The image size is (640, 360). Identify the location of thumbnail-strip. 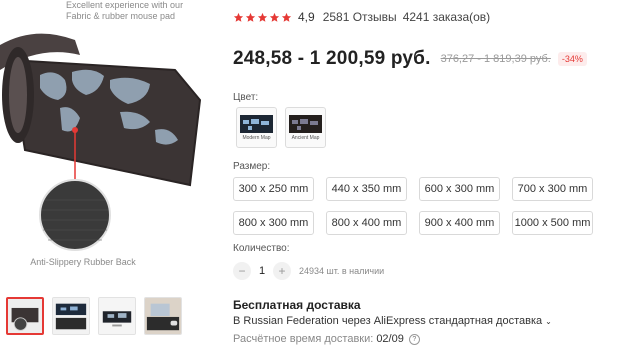
(94, 316).